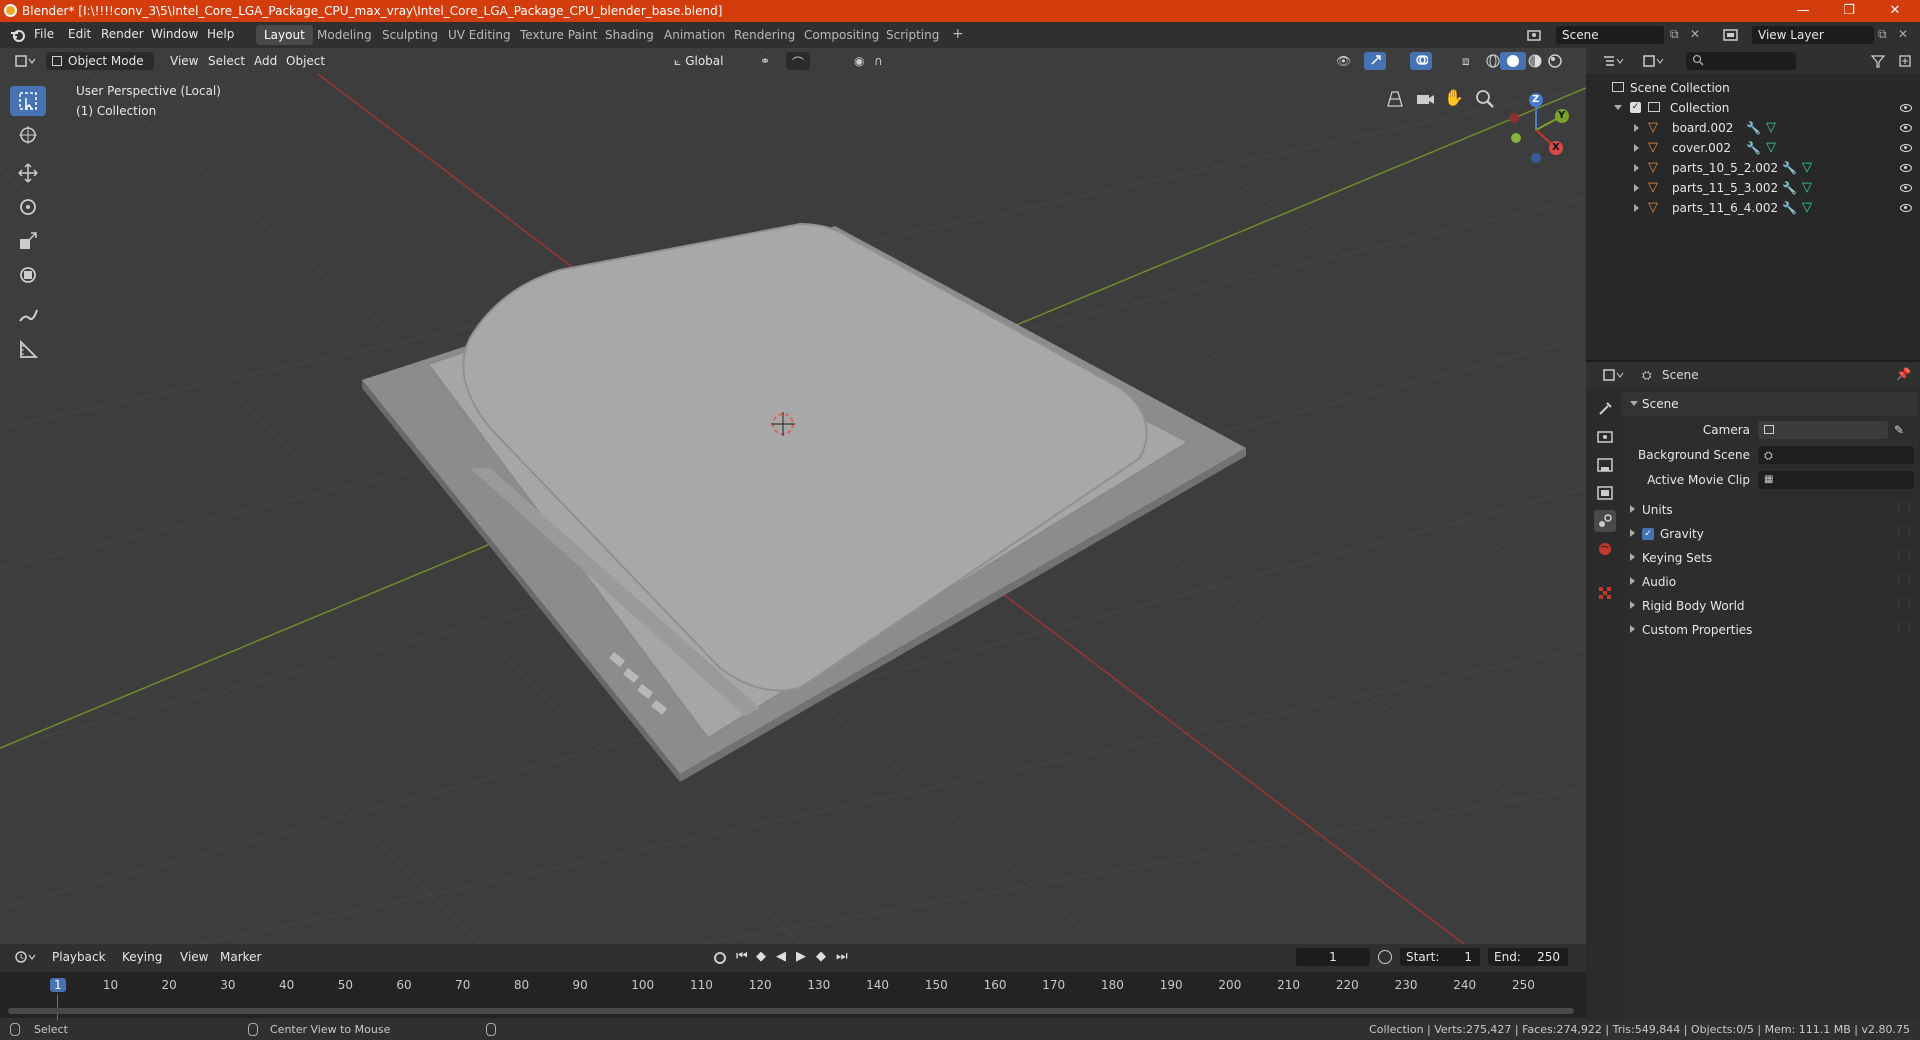 The height and width of the screenshot is (1040, 1920). What do you see at coordinates (1605, 493) in the screenshot?
I see `view-layer-tab-icon` at bounding box center [1605, 493].